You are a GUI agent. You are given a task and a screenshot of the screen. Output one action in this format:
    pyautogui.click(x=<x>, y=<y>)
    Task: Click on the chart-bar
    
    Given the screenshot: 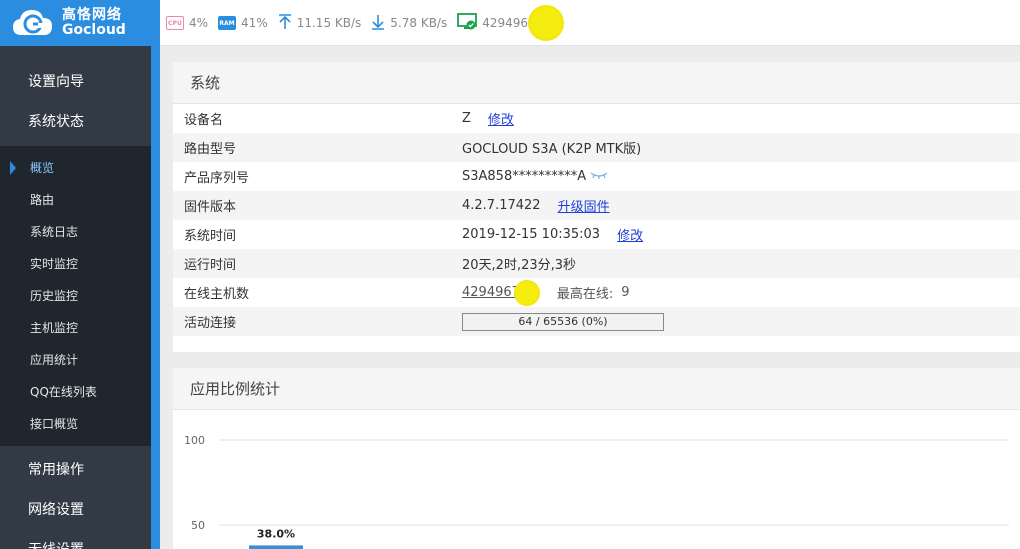 What is the action you would take?
    pyautogui.click(x=276, y=547)
    